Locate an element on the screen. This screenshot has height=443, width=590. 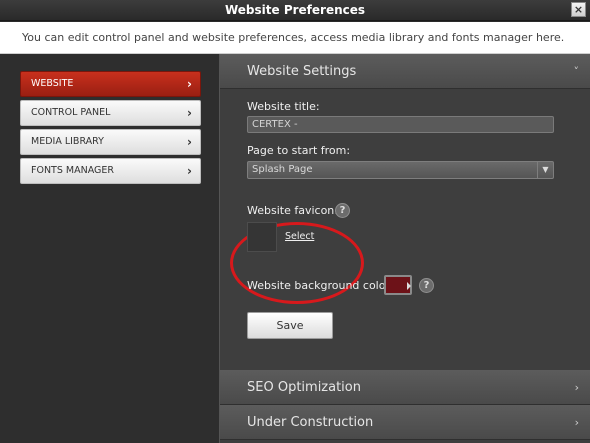
section-title: Website Settings is located at coordinates (302, 71).